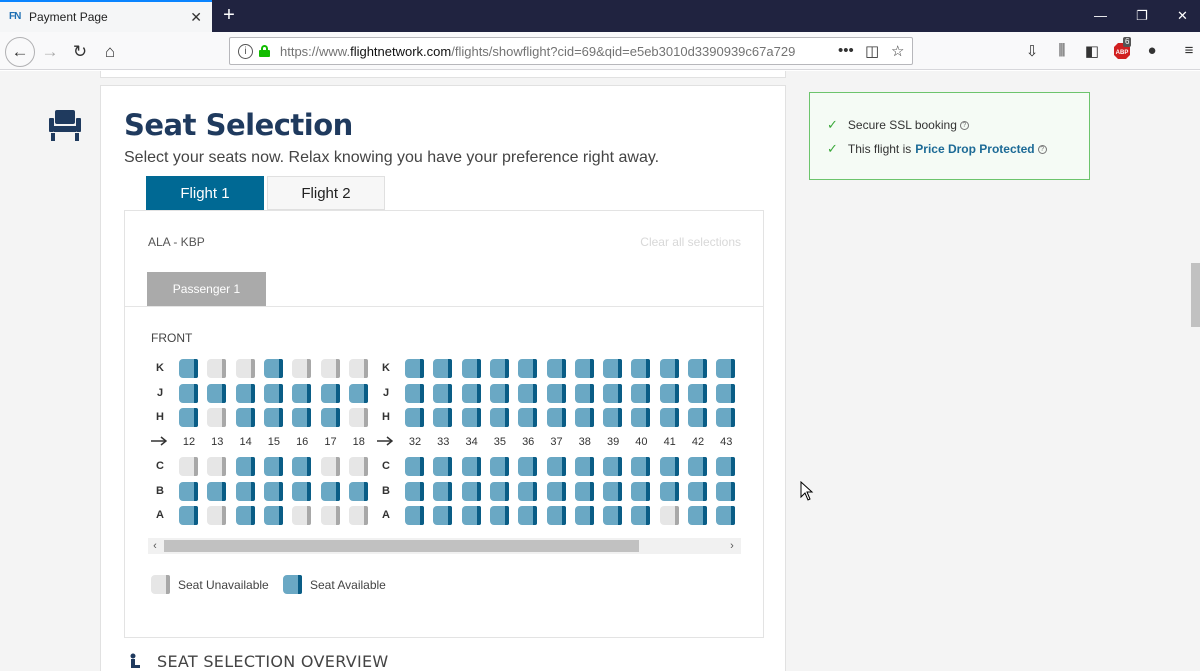  I want to click on seat-H16, so click(302, 417).